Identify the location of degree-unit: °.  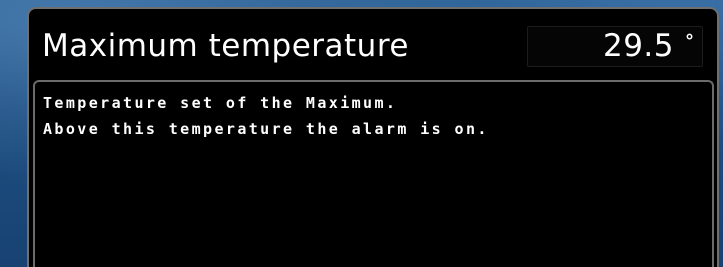
(689, 41).